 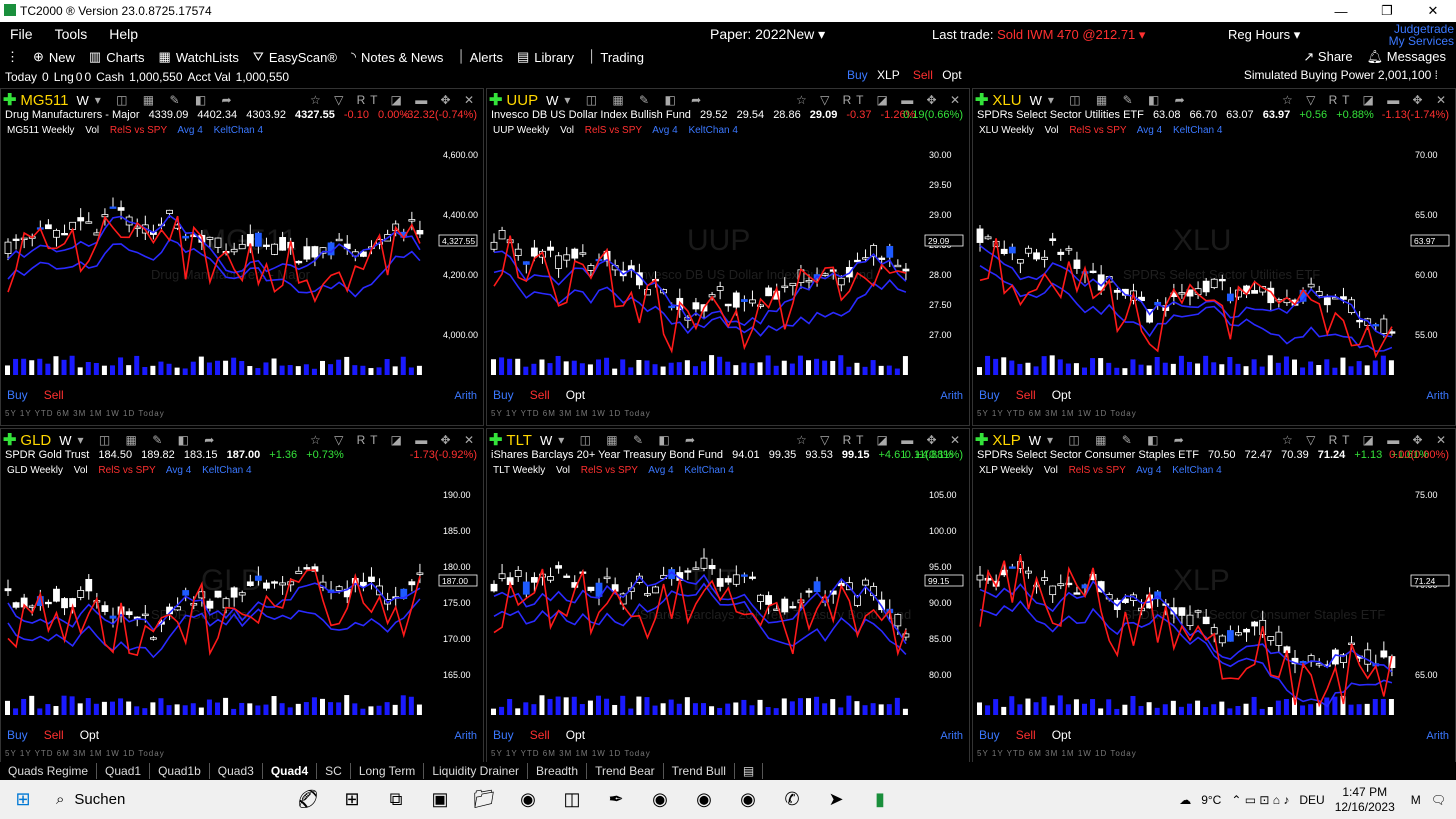 What do you see at coordinates (440, 799) in the screenshot?
I see `word-icon: ▣` at bounding box center [440, 799].